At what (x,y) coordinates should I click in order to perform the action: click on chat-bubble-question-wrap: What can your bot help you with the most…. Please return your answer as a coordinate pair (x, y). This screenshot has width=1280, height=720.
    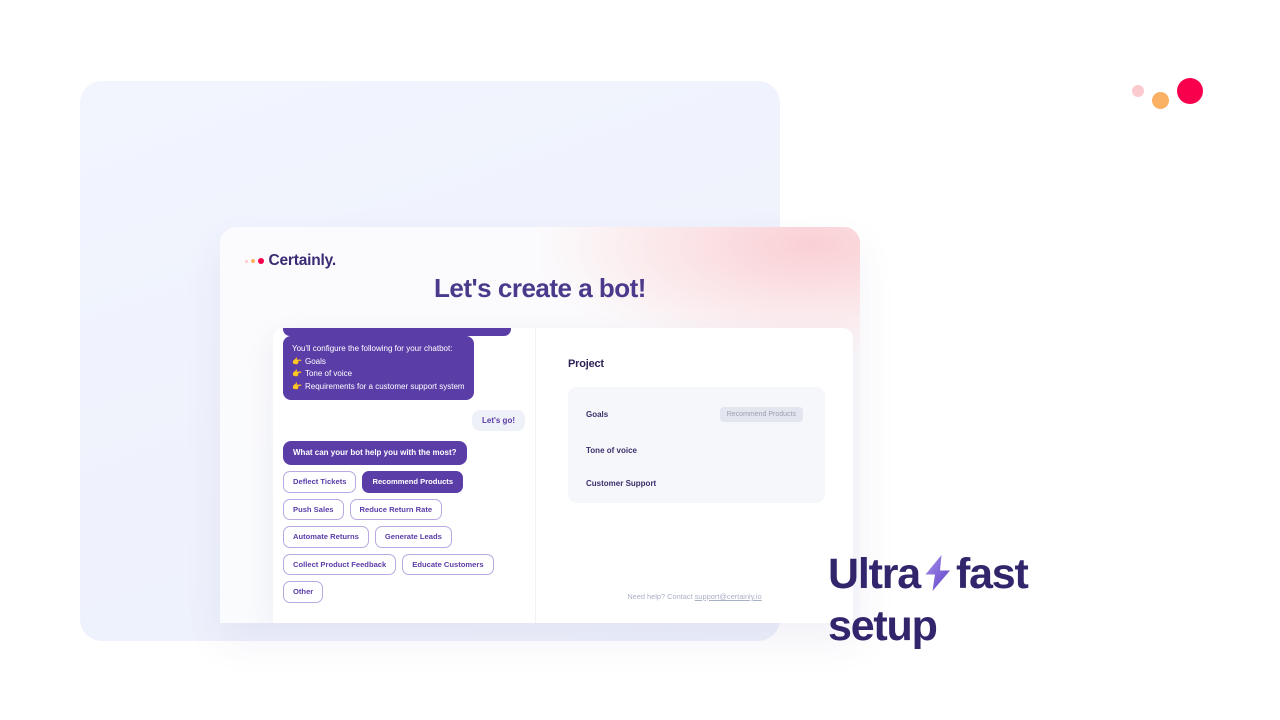
    Looking at the image, I should click on (375, 453).